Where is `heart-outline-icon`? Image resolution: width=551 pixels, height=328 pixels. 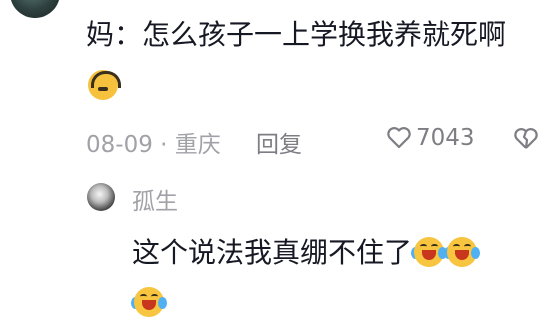
heart-outline-icon is located at coordinates (399, 138).